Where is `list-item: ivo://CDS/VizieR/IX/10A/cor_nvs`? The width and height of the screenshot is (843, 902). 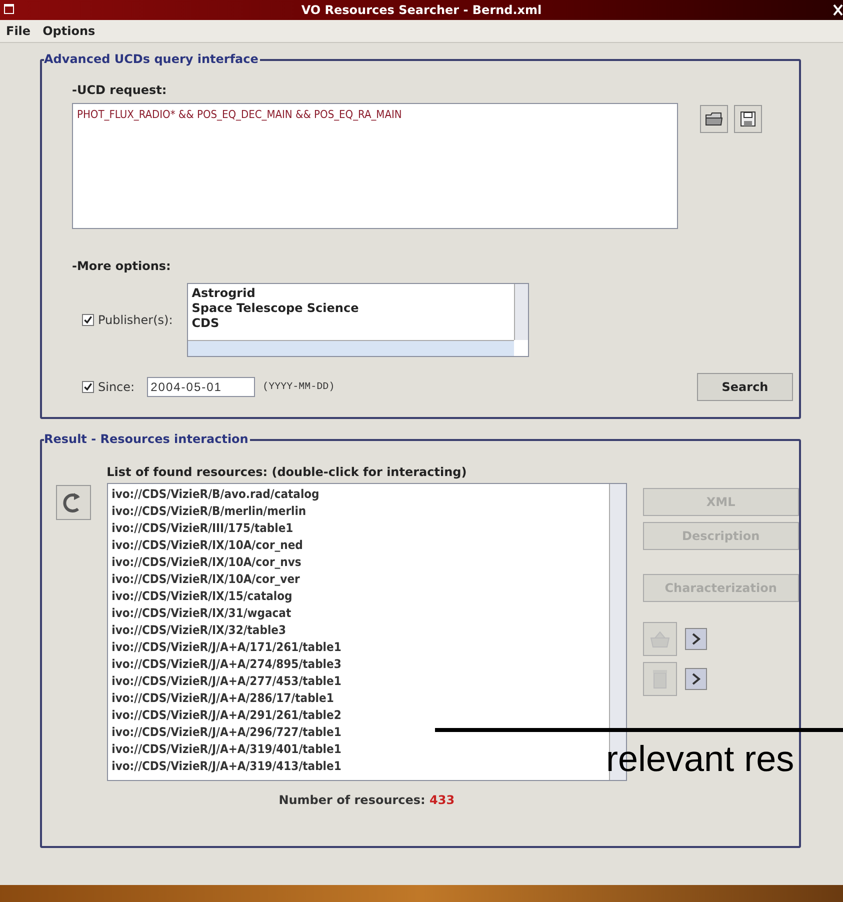
list-item: ivo://CDS/VizieR/IX/10A/cor_nvs is located at coordinates (358, 562).